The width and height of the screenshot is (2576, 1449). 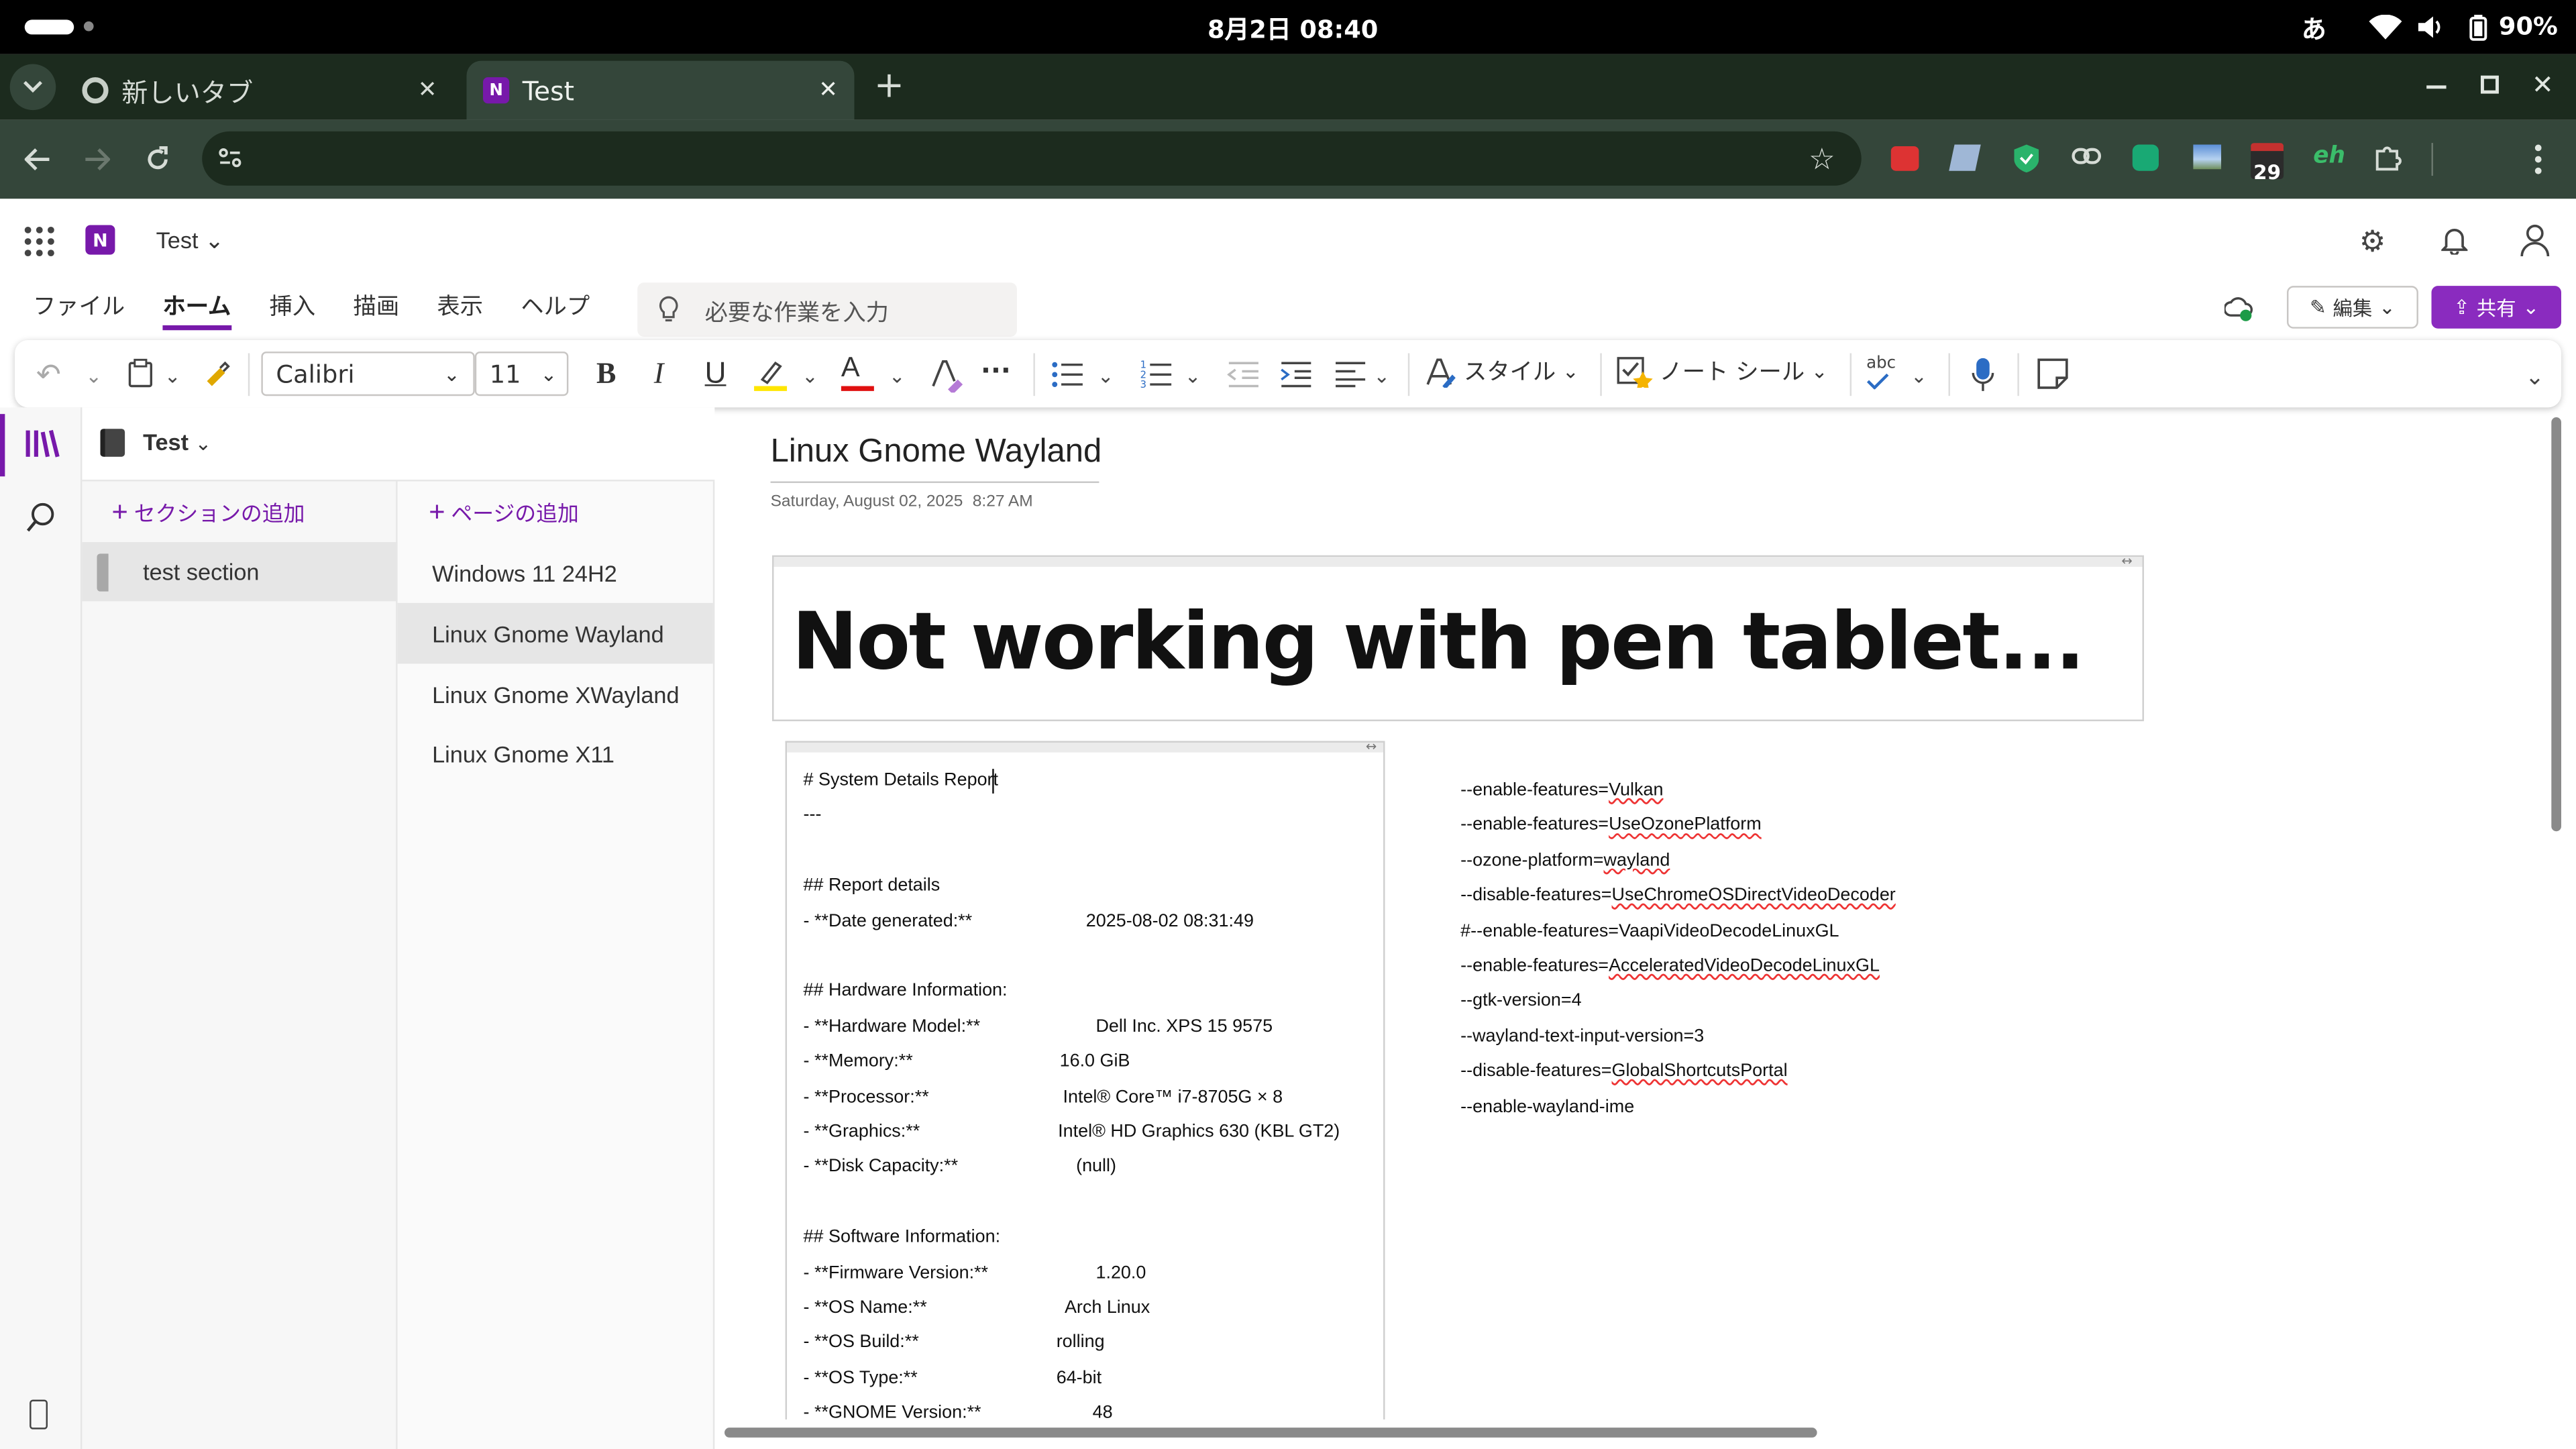 I want to click on minimize-icon, so click(x=2436, y=87).